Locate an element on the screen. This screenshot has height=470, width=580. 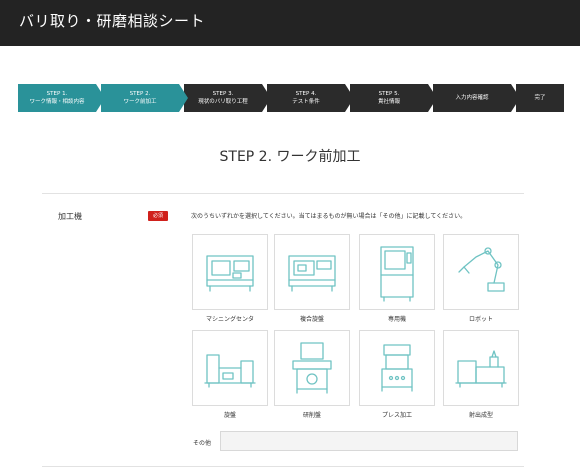
option-robot: ロボット is located at coordinates (481, 281).